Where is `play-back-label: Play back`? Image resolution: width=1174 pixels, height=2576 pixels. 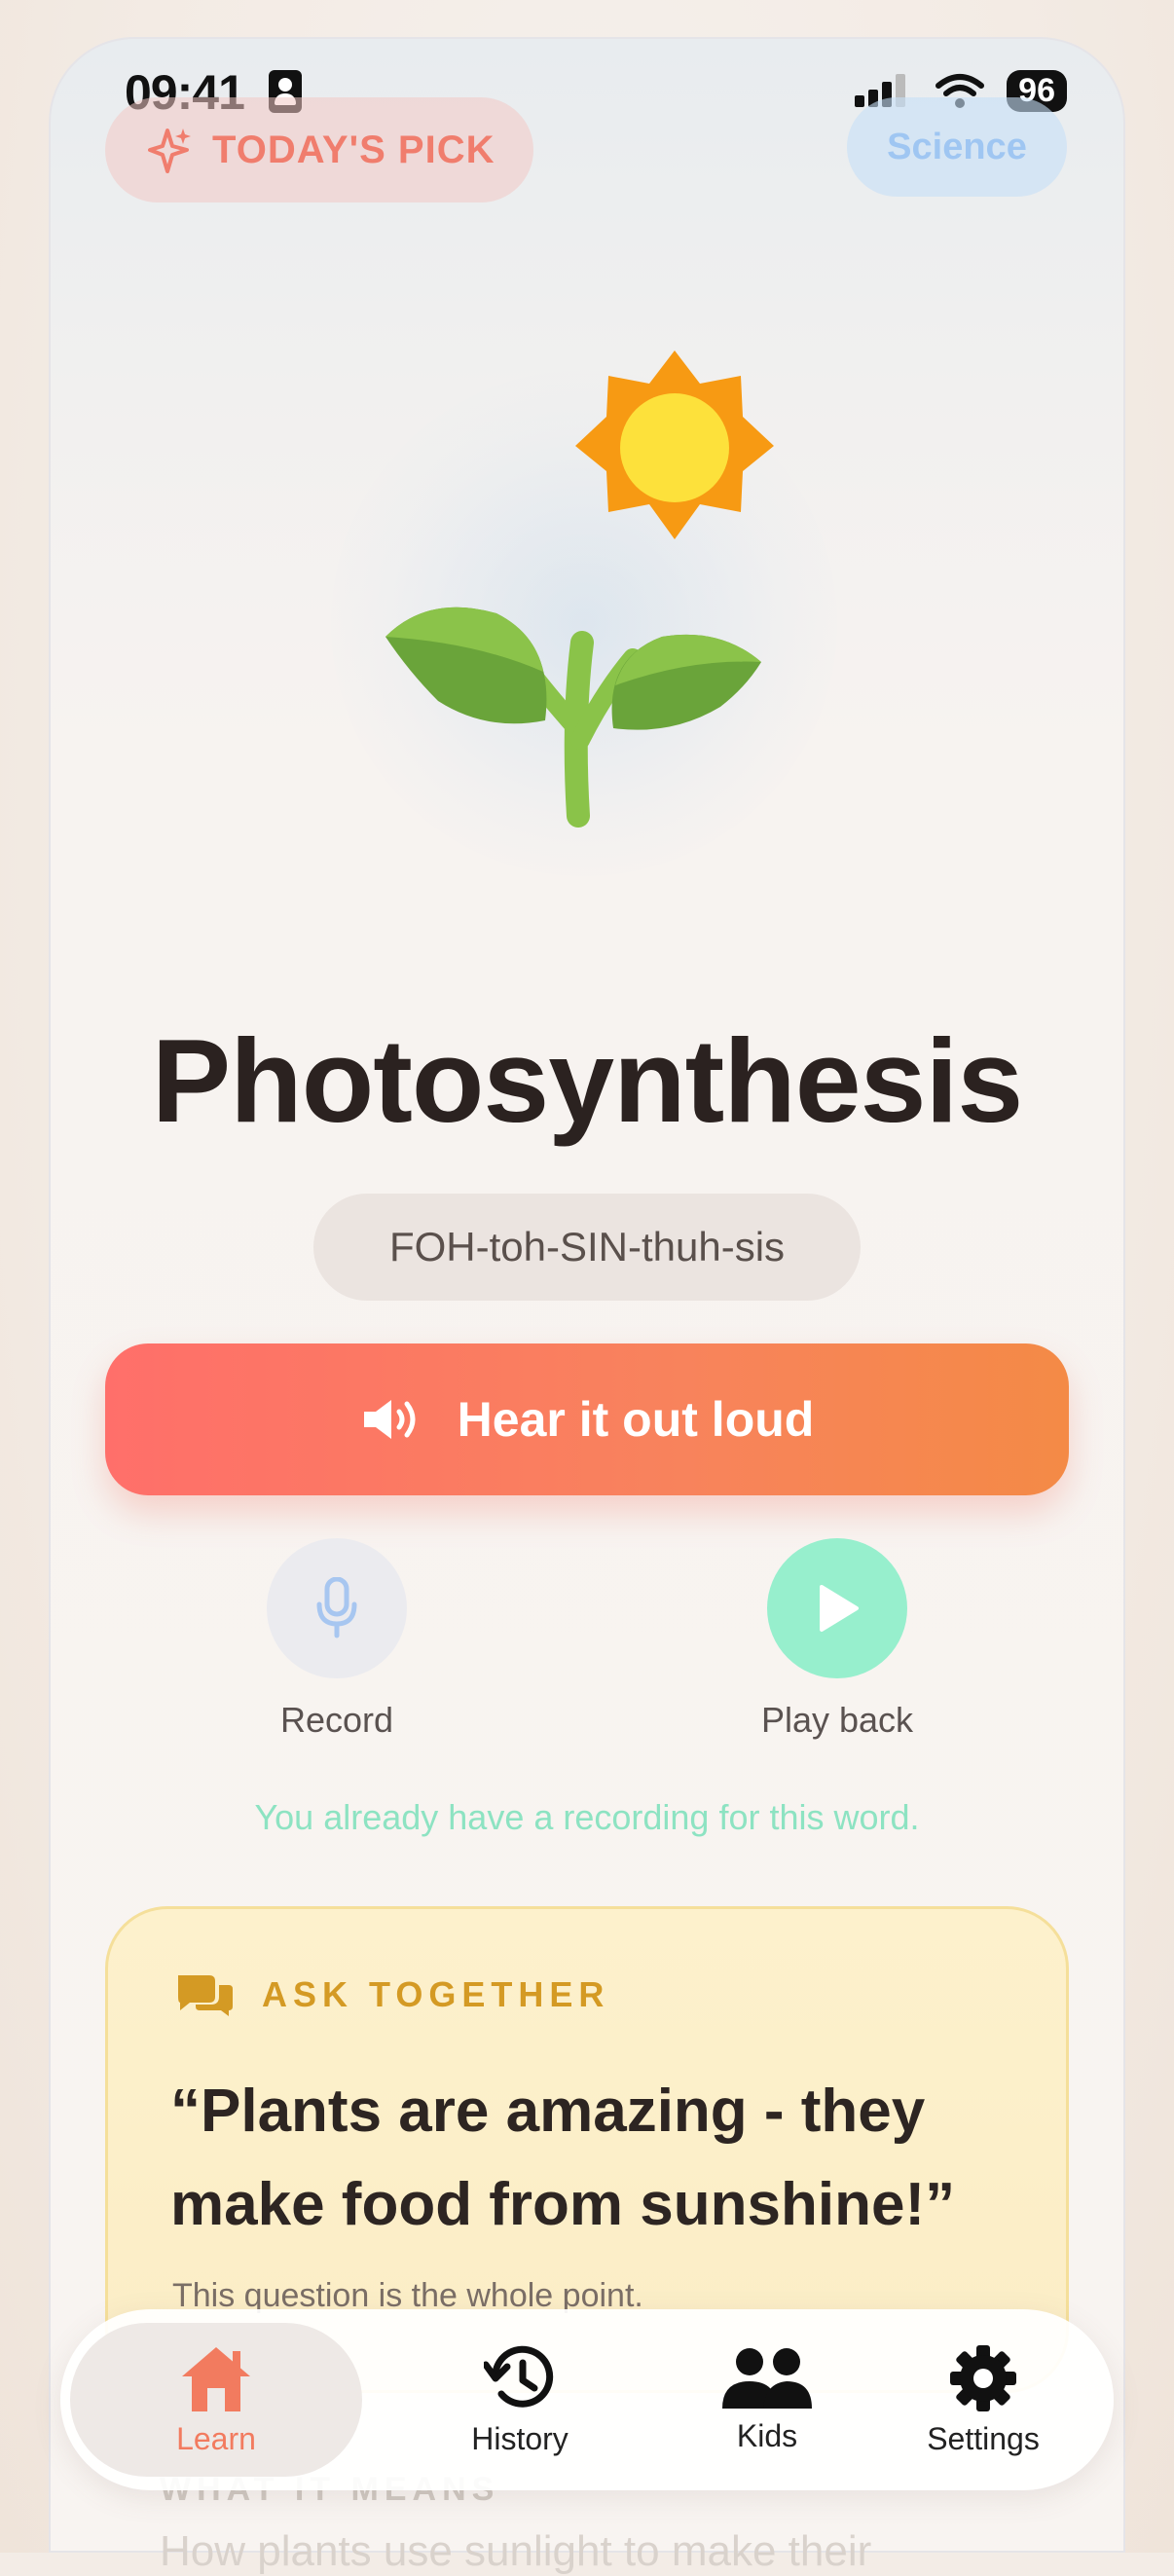
play-back-label: Play back is located at coordinates (837, 1720).